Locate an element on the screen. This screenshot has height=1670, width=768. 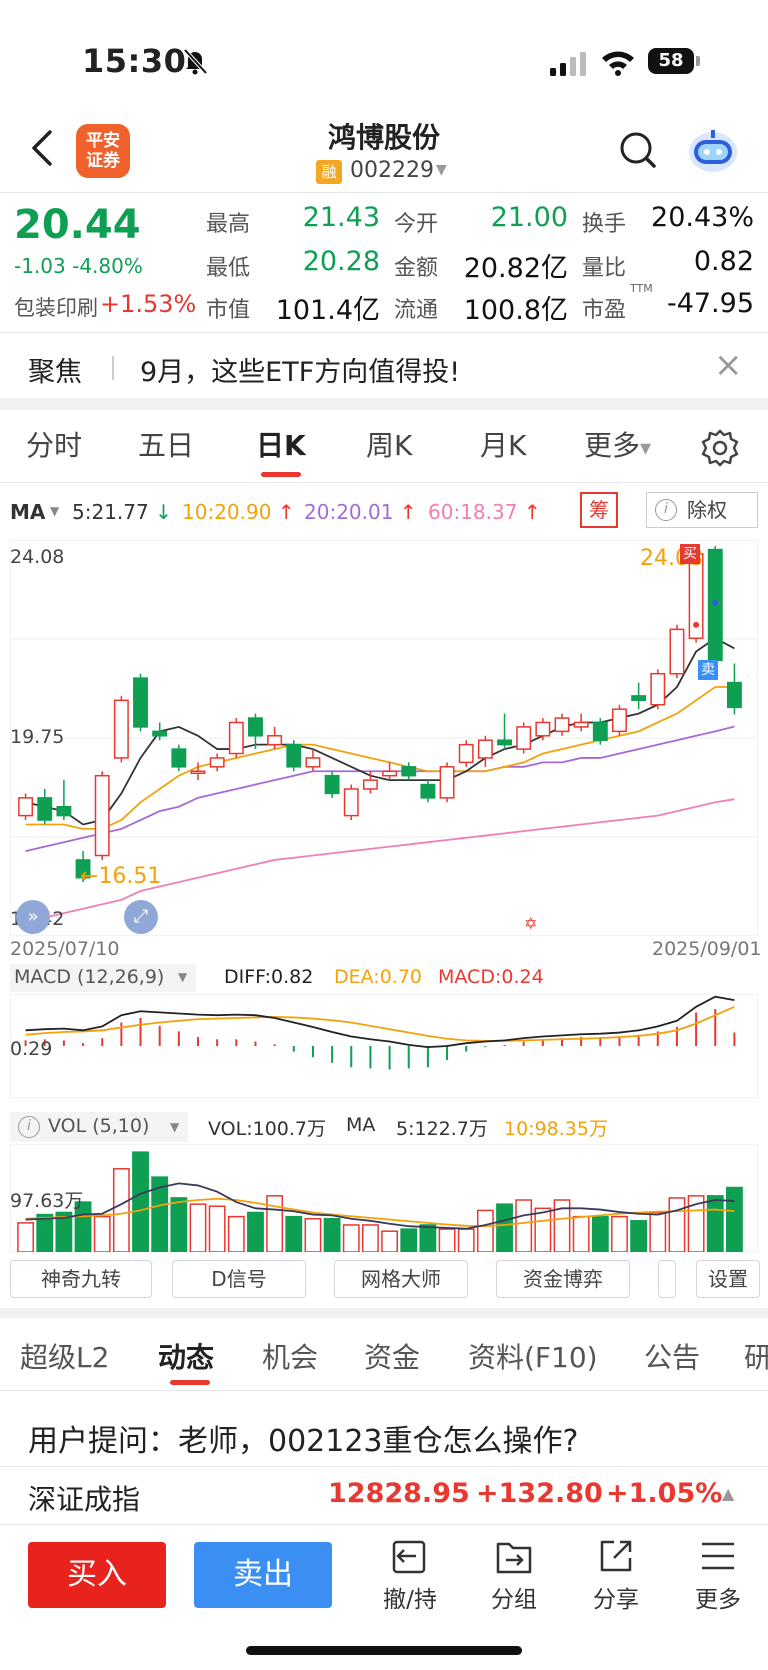
chips-button: 筹 is located at coordinates (599, 510).